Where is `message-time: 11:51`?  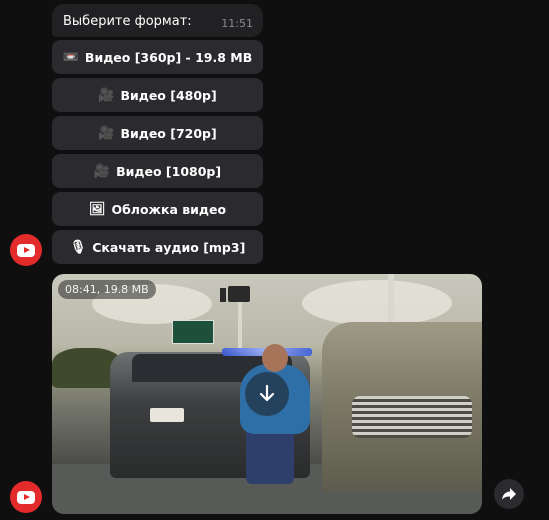
message-time: 11:51 is located at coordinates (237, 23).